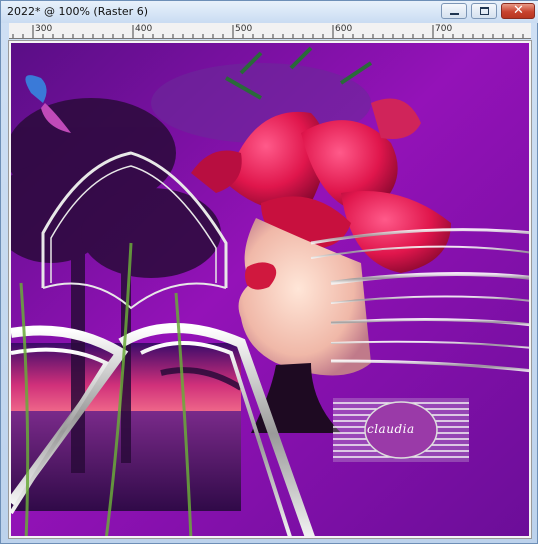 This screenshot has height=544, width=538. I want to click on maximize-button, so click(484, 11).